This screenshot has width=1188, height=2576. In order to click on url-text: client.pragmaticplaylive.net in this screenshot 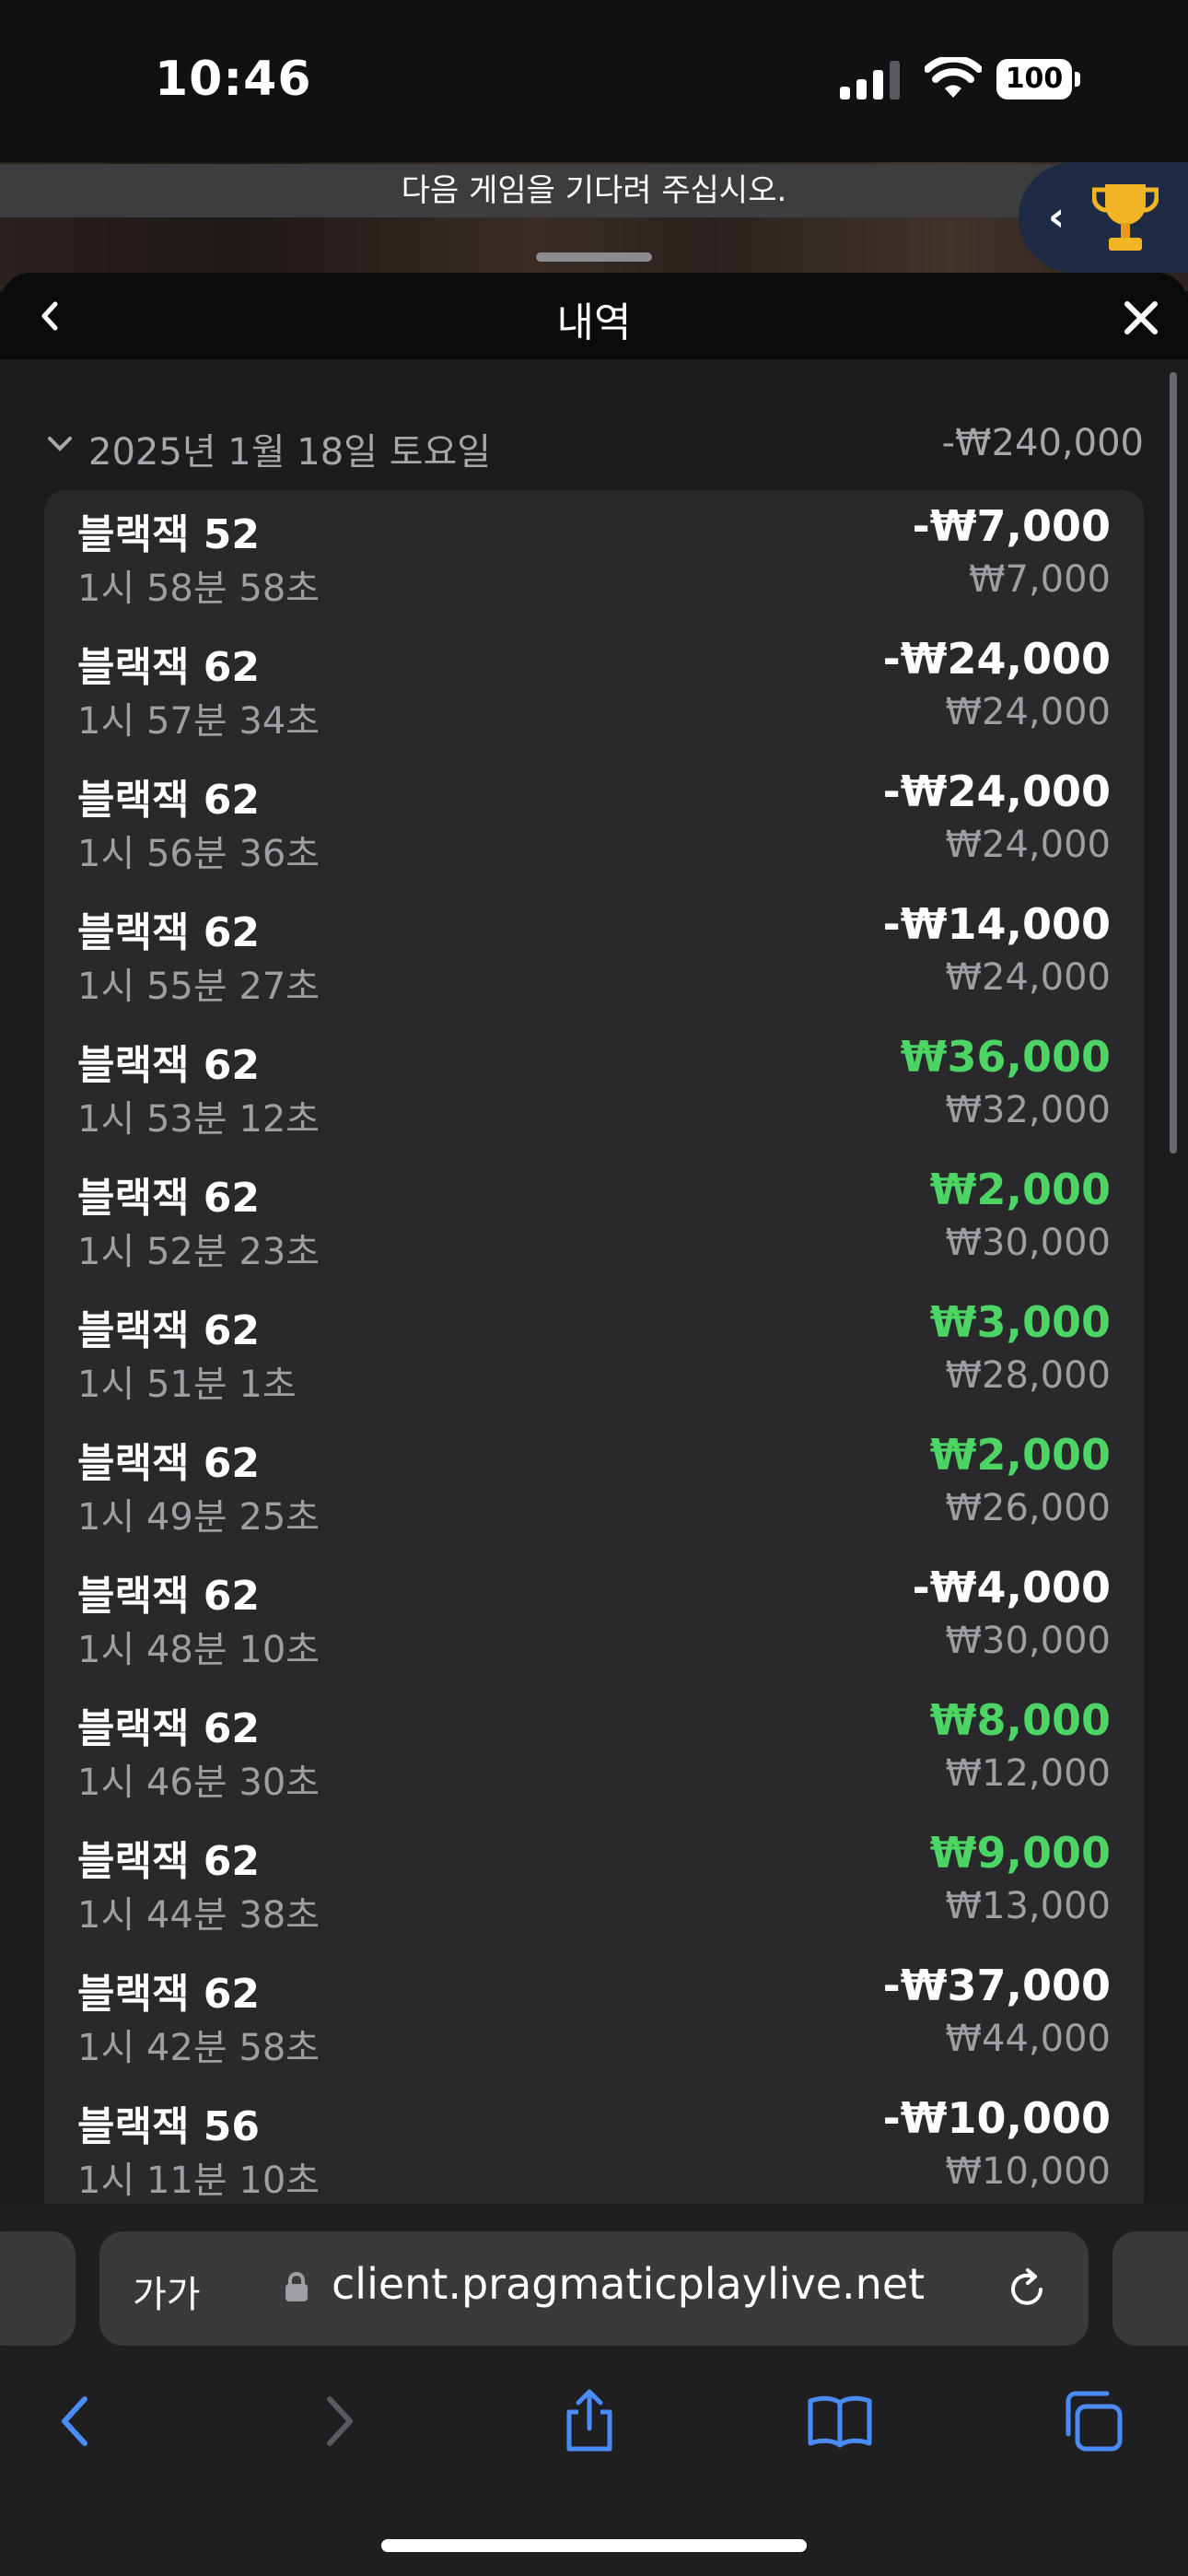, I will do `click(629, 2284)`.